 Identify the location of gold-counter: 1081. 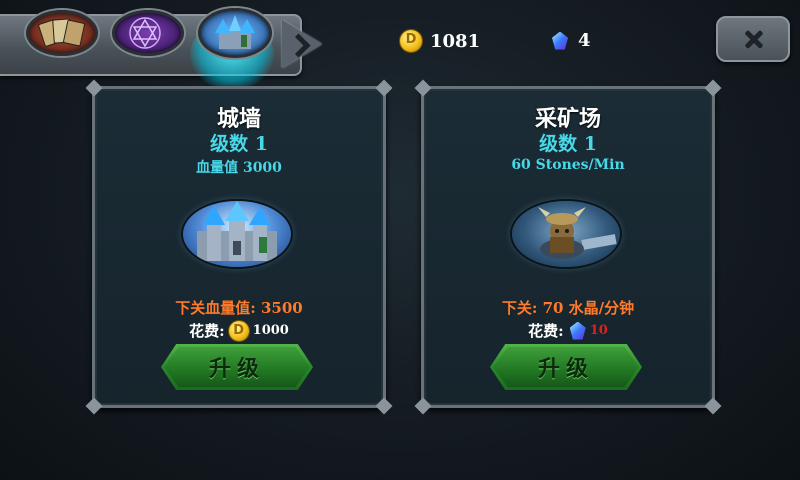
(440, 41).